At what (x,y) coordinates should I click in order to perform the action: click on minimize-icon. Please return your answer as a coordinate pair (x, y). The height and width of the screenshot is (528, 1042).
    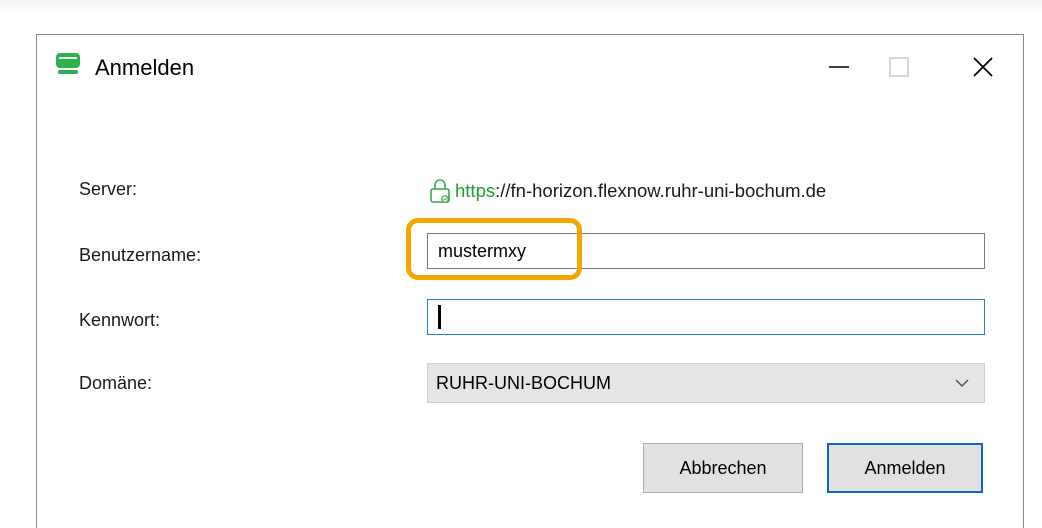
    Looking at the image, I should click on (839, 67).